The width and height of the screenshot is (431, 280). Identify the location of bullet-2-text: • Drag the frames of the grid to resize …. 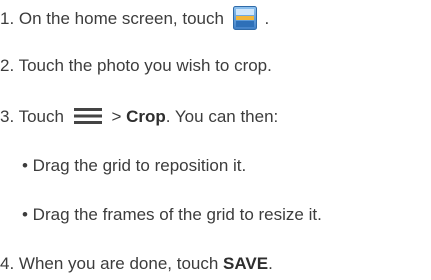
(172, 214).